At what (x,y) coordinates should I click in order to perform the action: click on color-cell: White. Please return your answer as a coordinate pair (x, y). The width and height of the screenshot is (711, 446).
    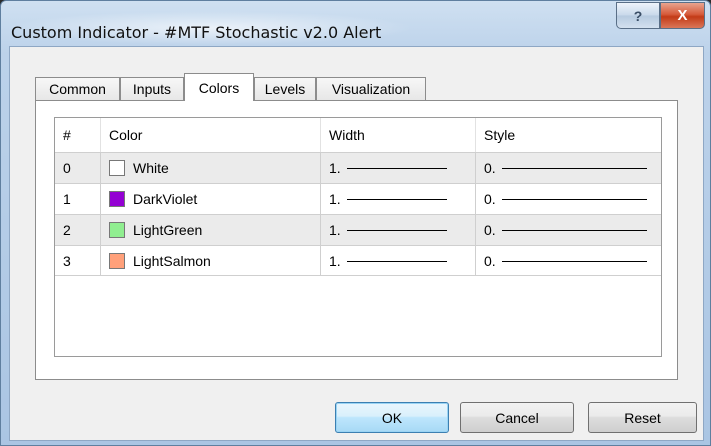
    Looking at the image, I should click on (211, 168).